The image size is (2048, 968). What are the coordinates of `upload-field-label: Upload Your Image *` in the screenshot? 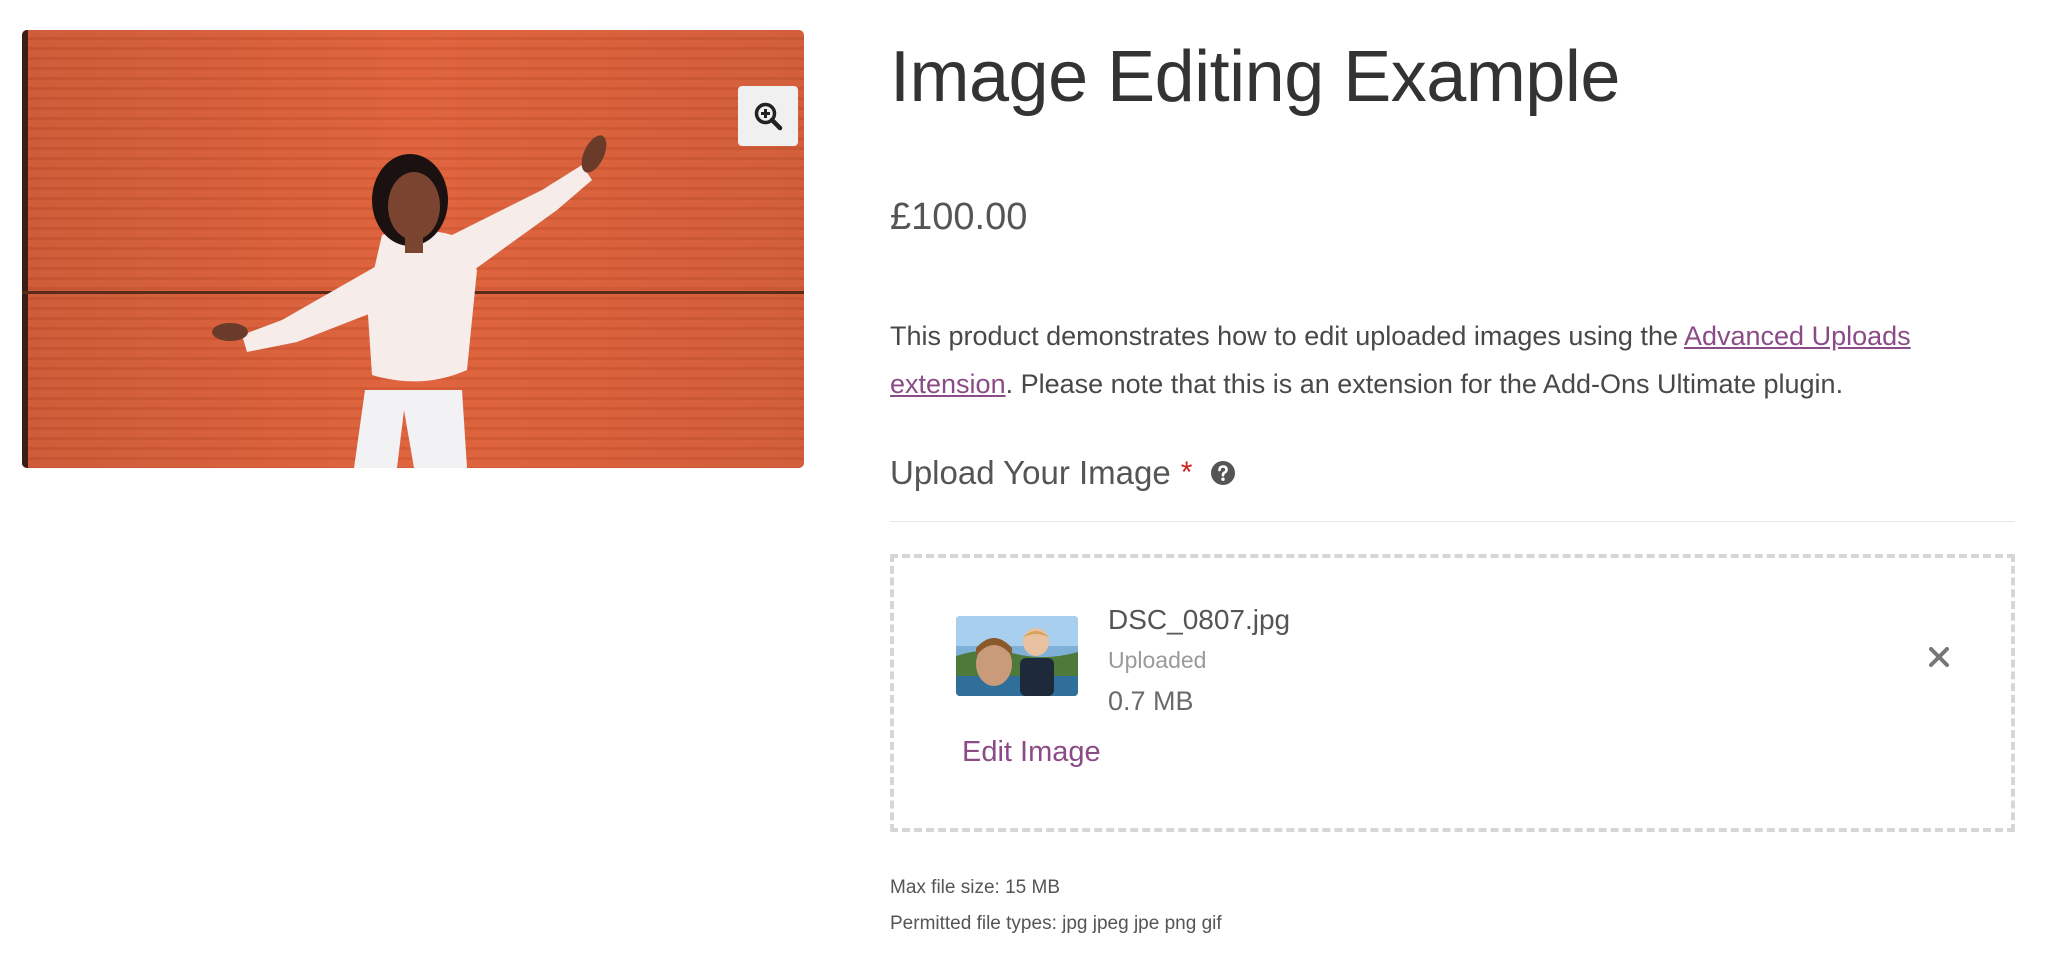 It's located at (1063, 473).